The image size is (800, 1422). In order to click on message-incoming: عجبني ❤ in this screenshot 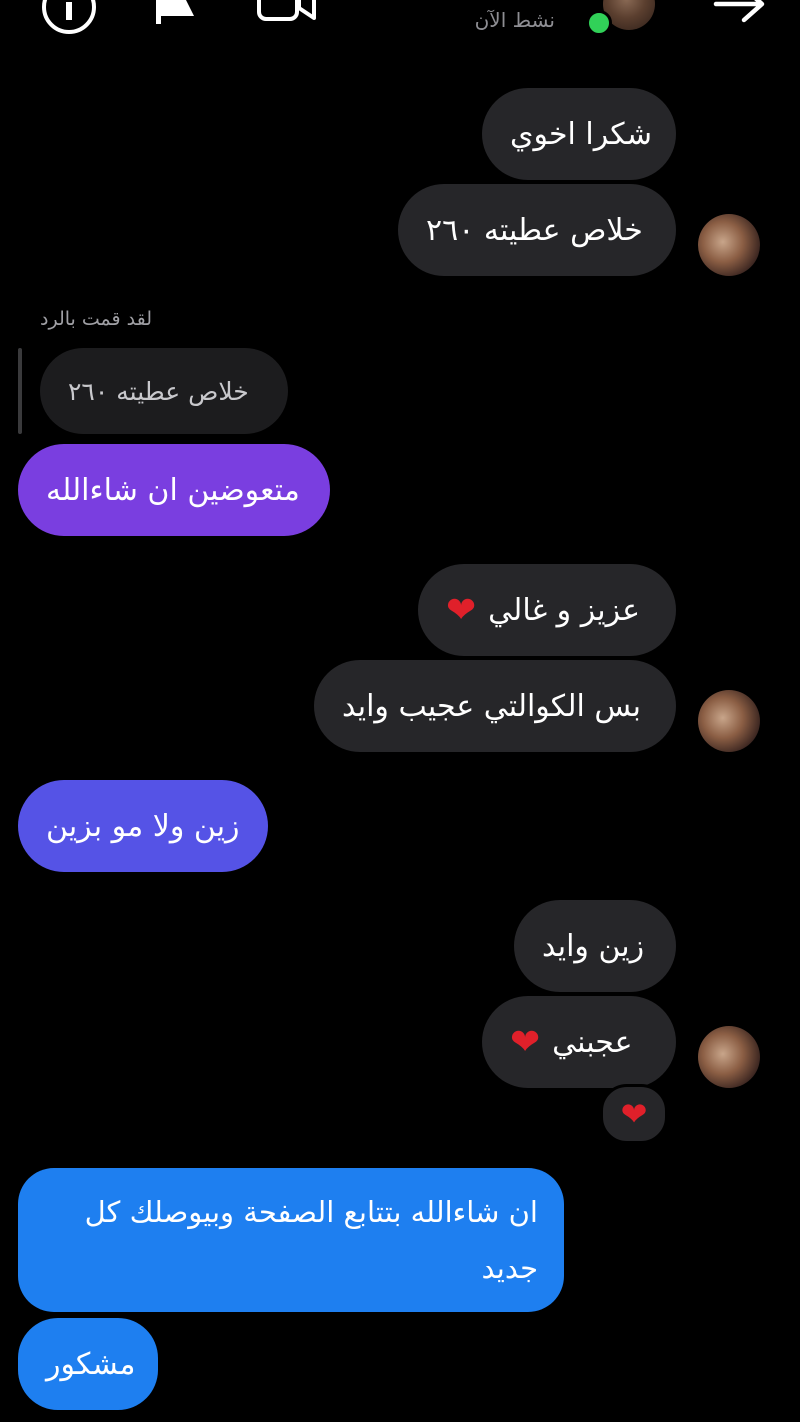, I will do `click(579, 1042)`.